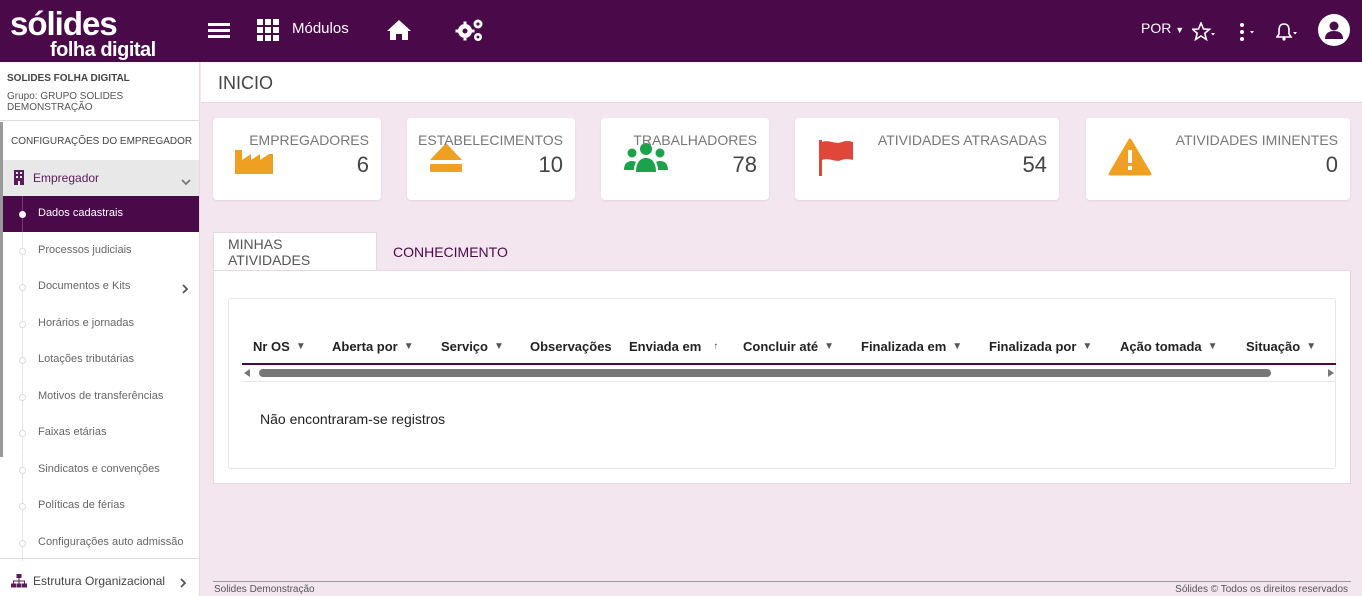  I want to click on sidebar-item-dados-cadastrais: Dados cadastrais, so click(101, 214).